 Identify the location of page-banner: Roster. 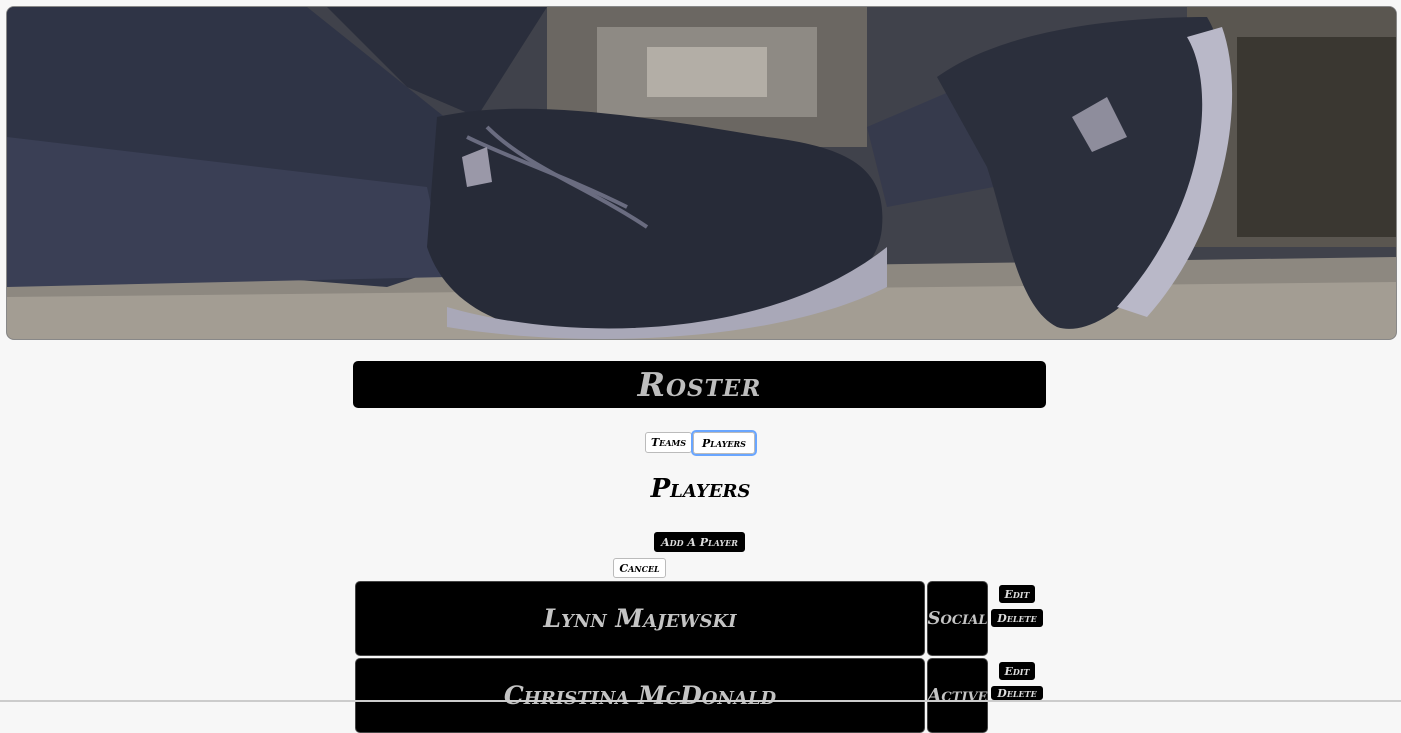
(699, 384).